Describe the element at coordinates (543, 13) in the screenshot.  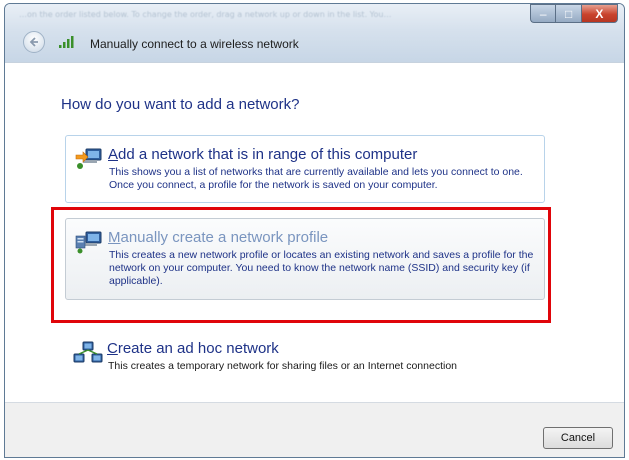
I see `minimize-button: –` at that location.